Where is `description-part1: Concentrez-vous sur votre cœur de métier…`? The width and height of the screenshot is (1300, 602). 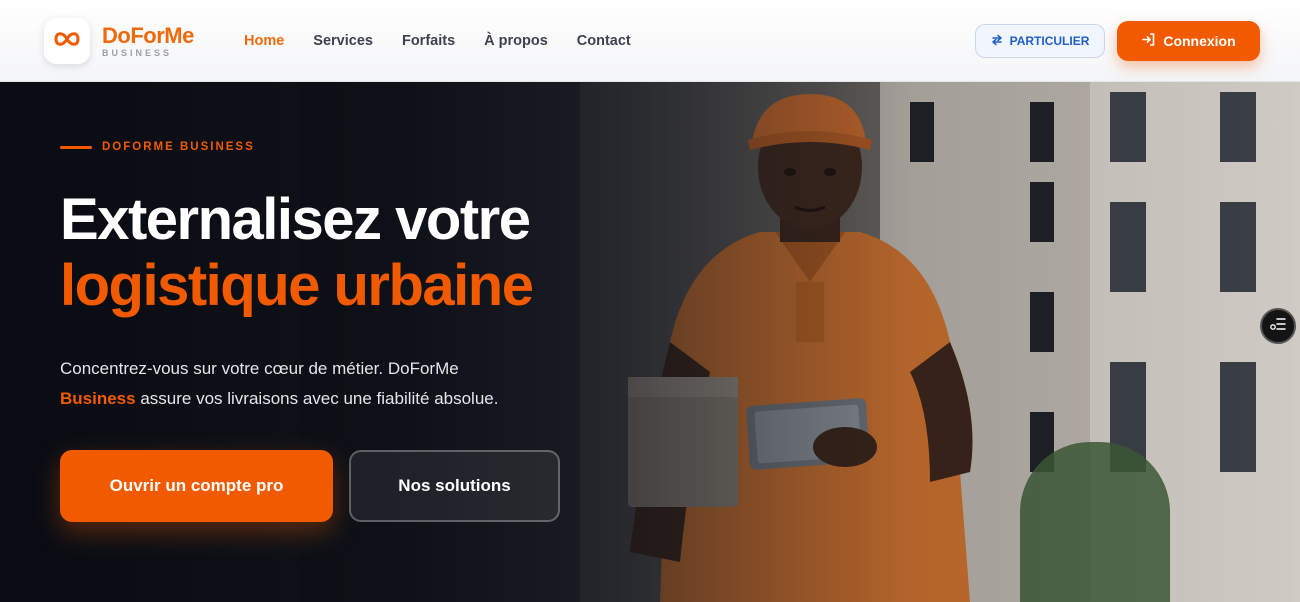 description-part1: Concentrez-vous sur votre cœur de métier… is located at coordinates (259, 368).